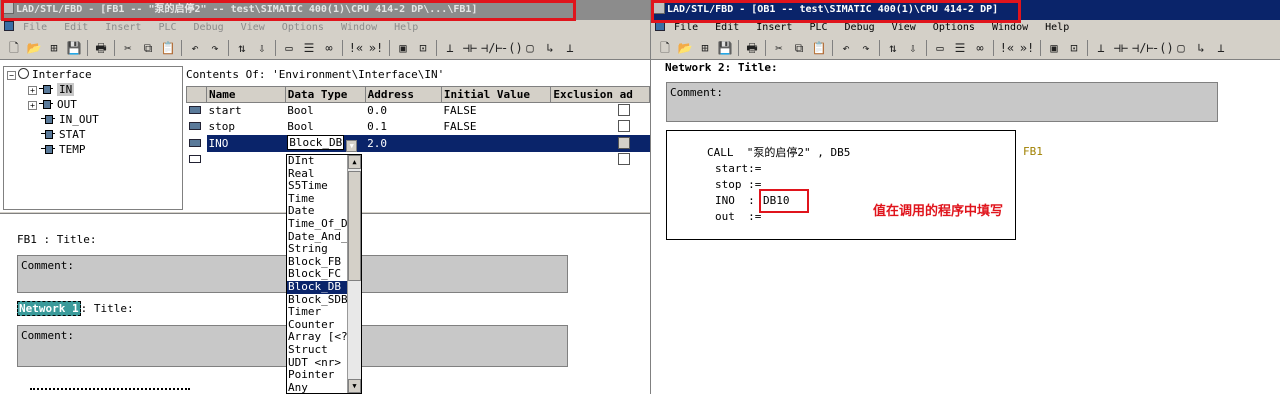 Image resolution: width=1280 pixels, height=394 pixels. Describe the element at coordinates (317, 237) in the screenshot. I see `dropdown-option: Date_And_` at that location.